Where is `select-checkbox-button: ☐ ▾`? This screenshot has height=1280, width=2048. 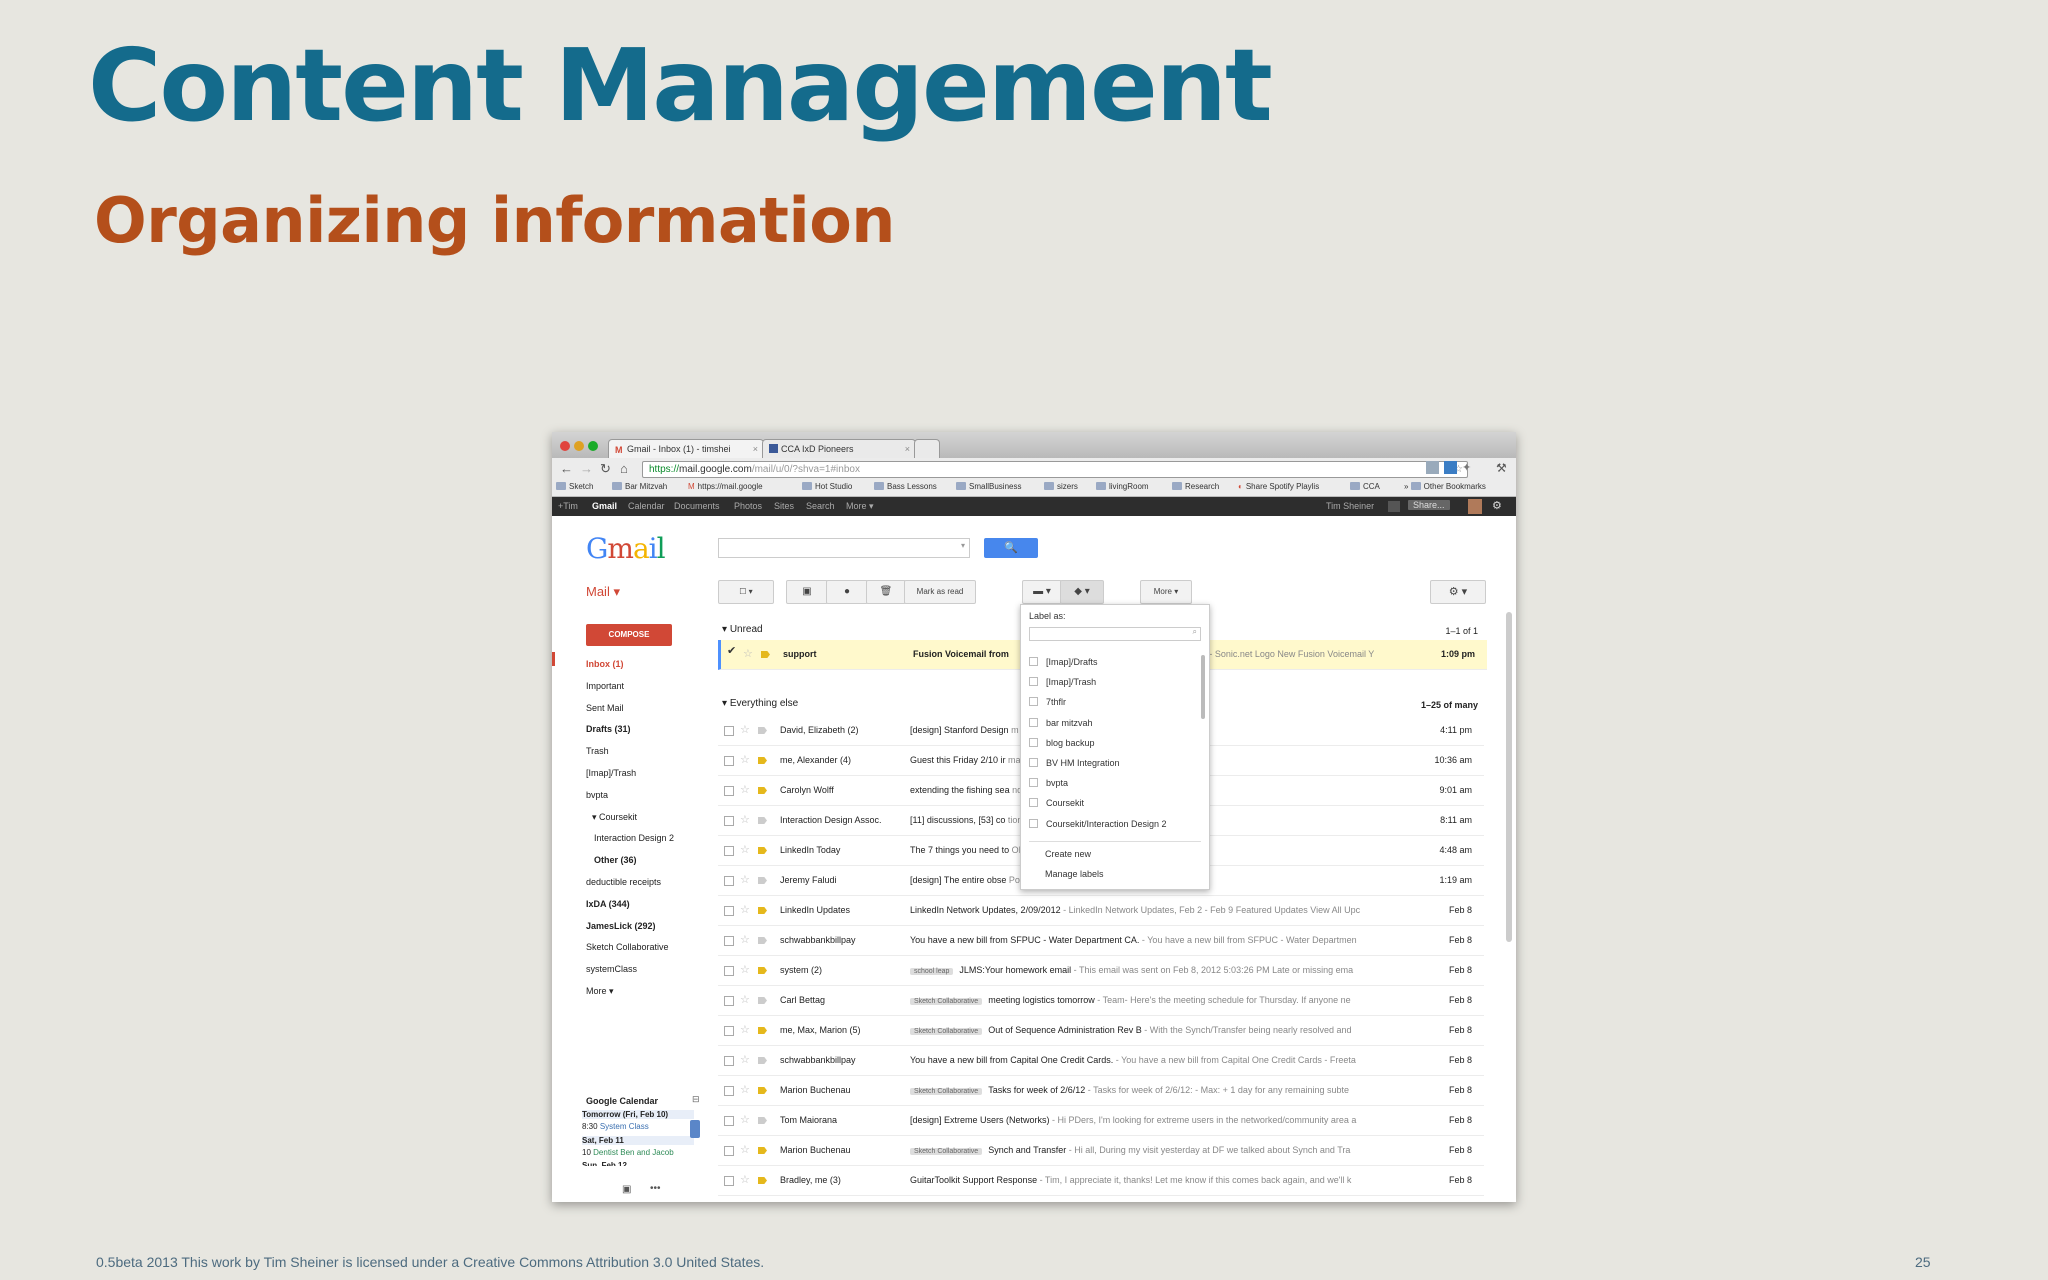
select-checkbox-button: ☐ ▾ is located at coordinates (746, 592).